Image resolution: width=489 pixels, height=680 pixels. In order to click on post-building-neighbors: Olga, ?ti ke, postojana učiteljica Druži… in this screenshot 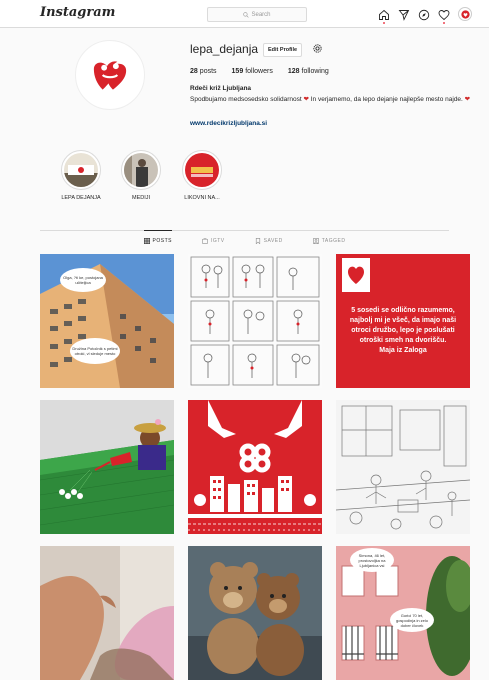, I will do `click(107, 321)`.